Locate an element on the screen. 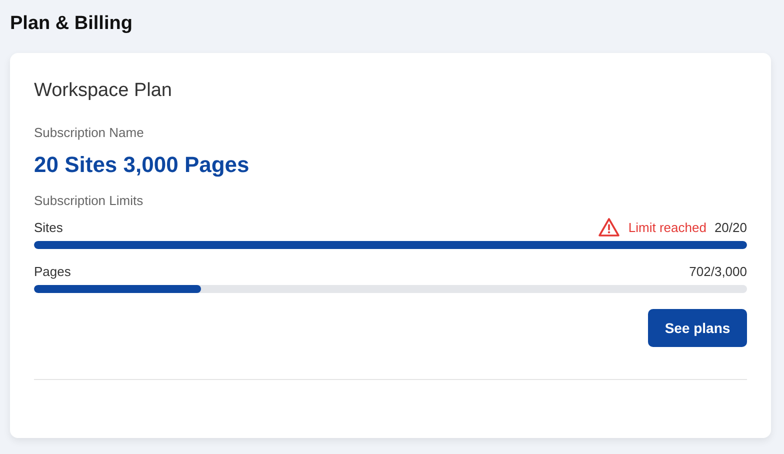 Image resolution: width=784 pixels, height=454 pixels. page-title: Plan & Billing is located at coordinates (72, 24).